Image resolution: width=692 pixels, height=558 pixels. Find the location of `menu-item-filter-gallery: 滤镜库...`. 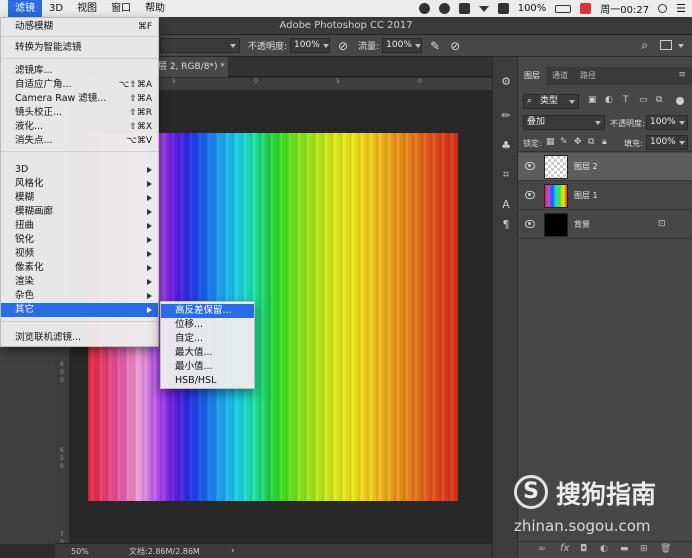

menu-item-filter-gallery: 滤镜库... is located at coordinates (79, 71).